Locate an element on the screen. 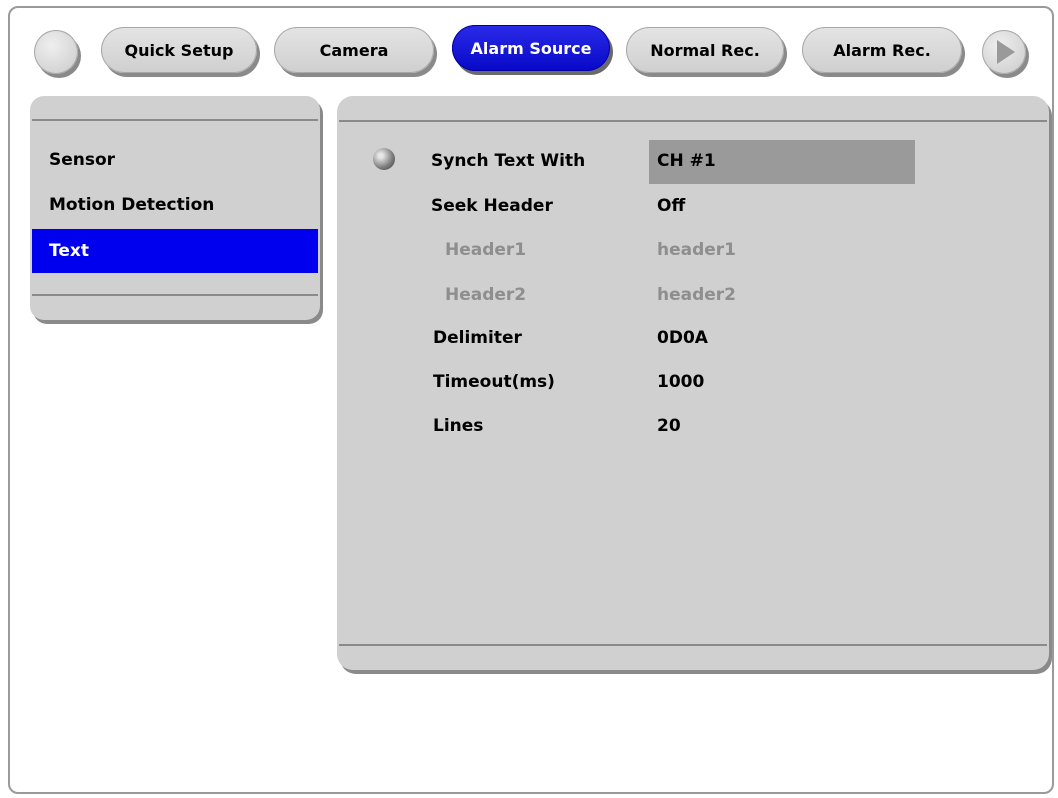 The image size is (1058, 798). tab-label: Alarm Rec. is located at coordinates (882, 50).